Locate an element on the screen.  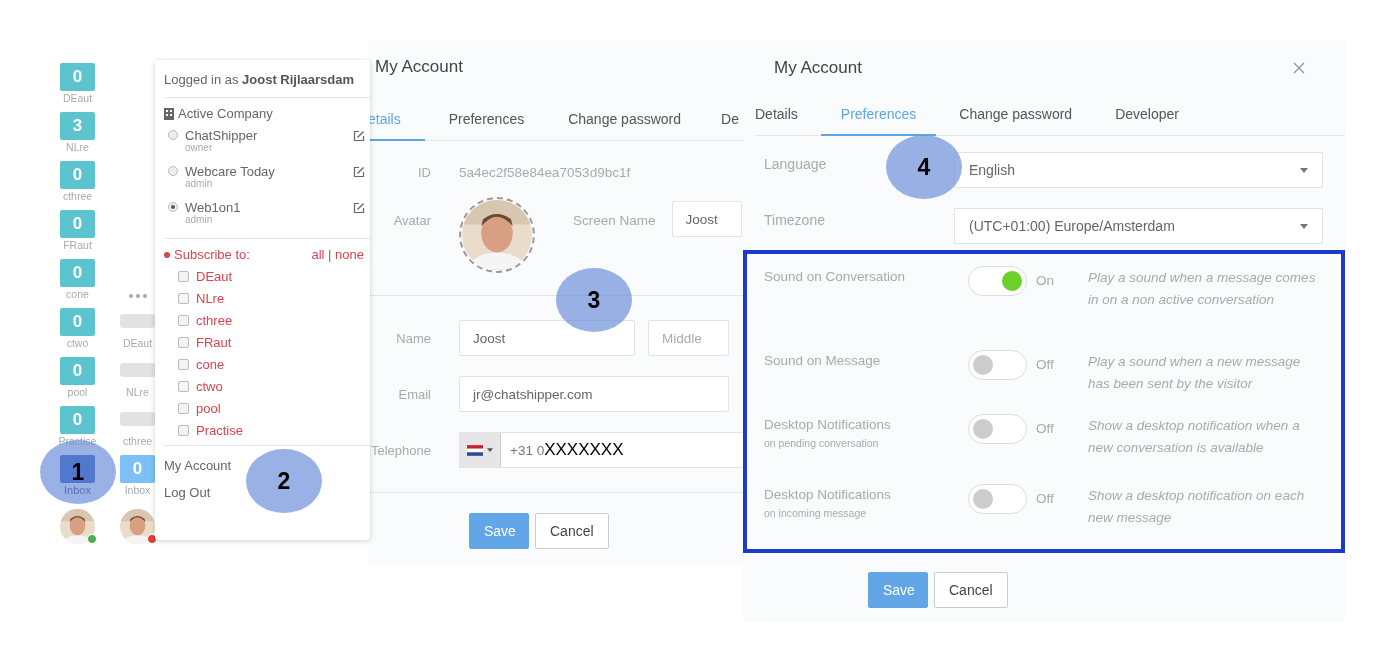
field-label: Email is located at coordinates (414, 394).